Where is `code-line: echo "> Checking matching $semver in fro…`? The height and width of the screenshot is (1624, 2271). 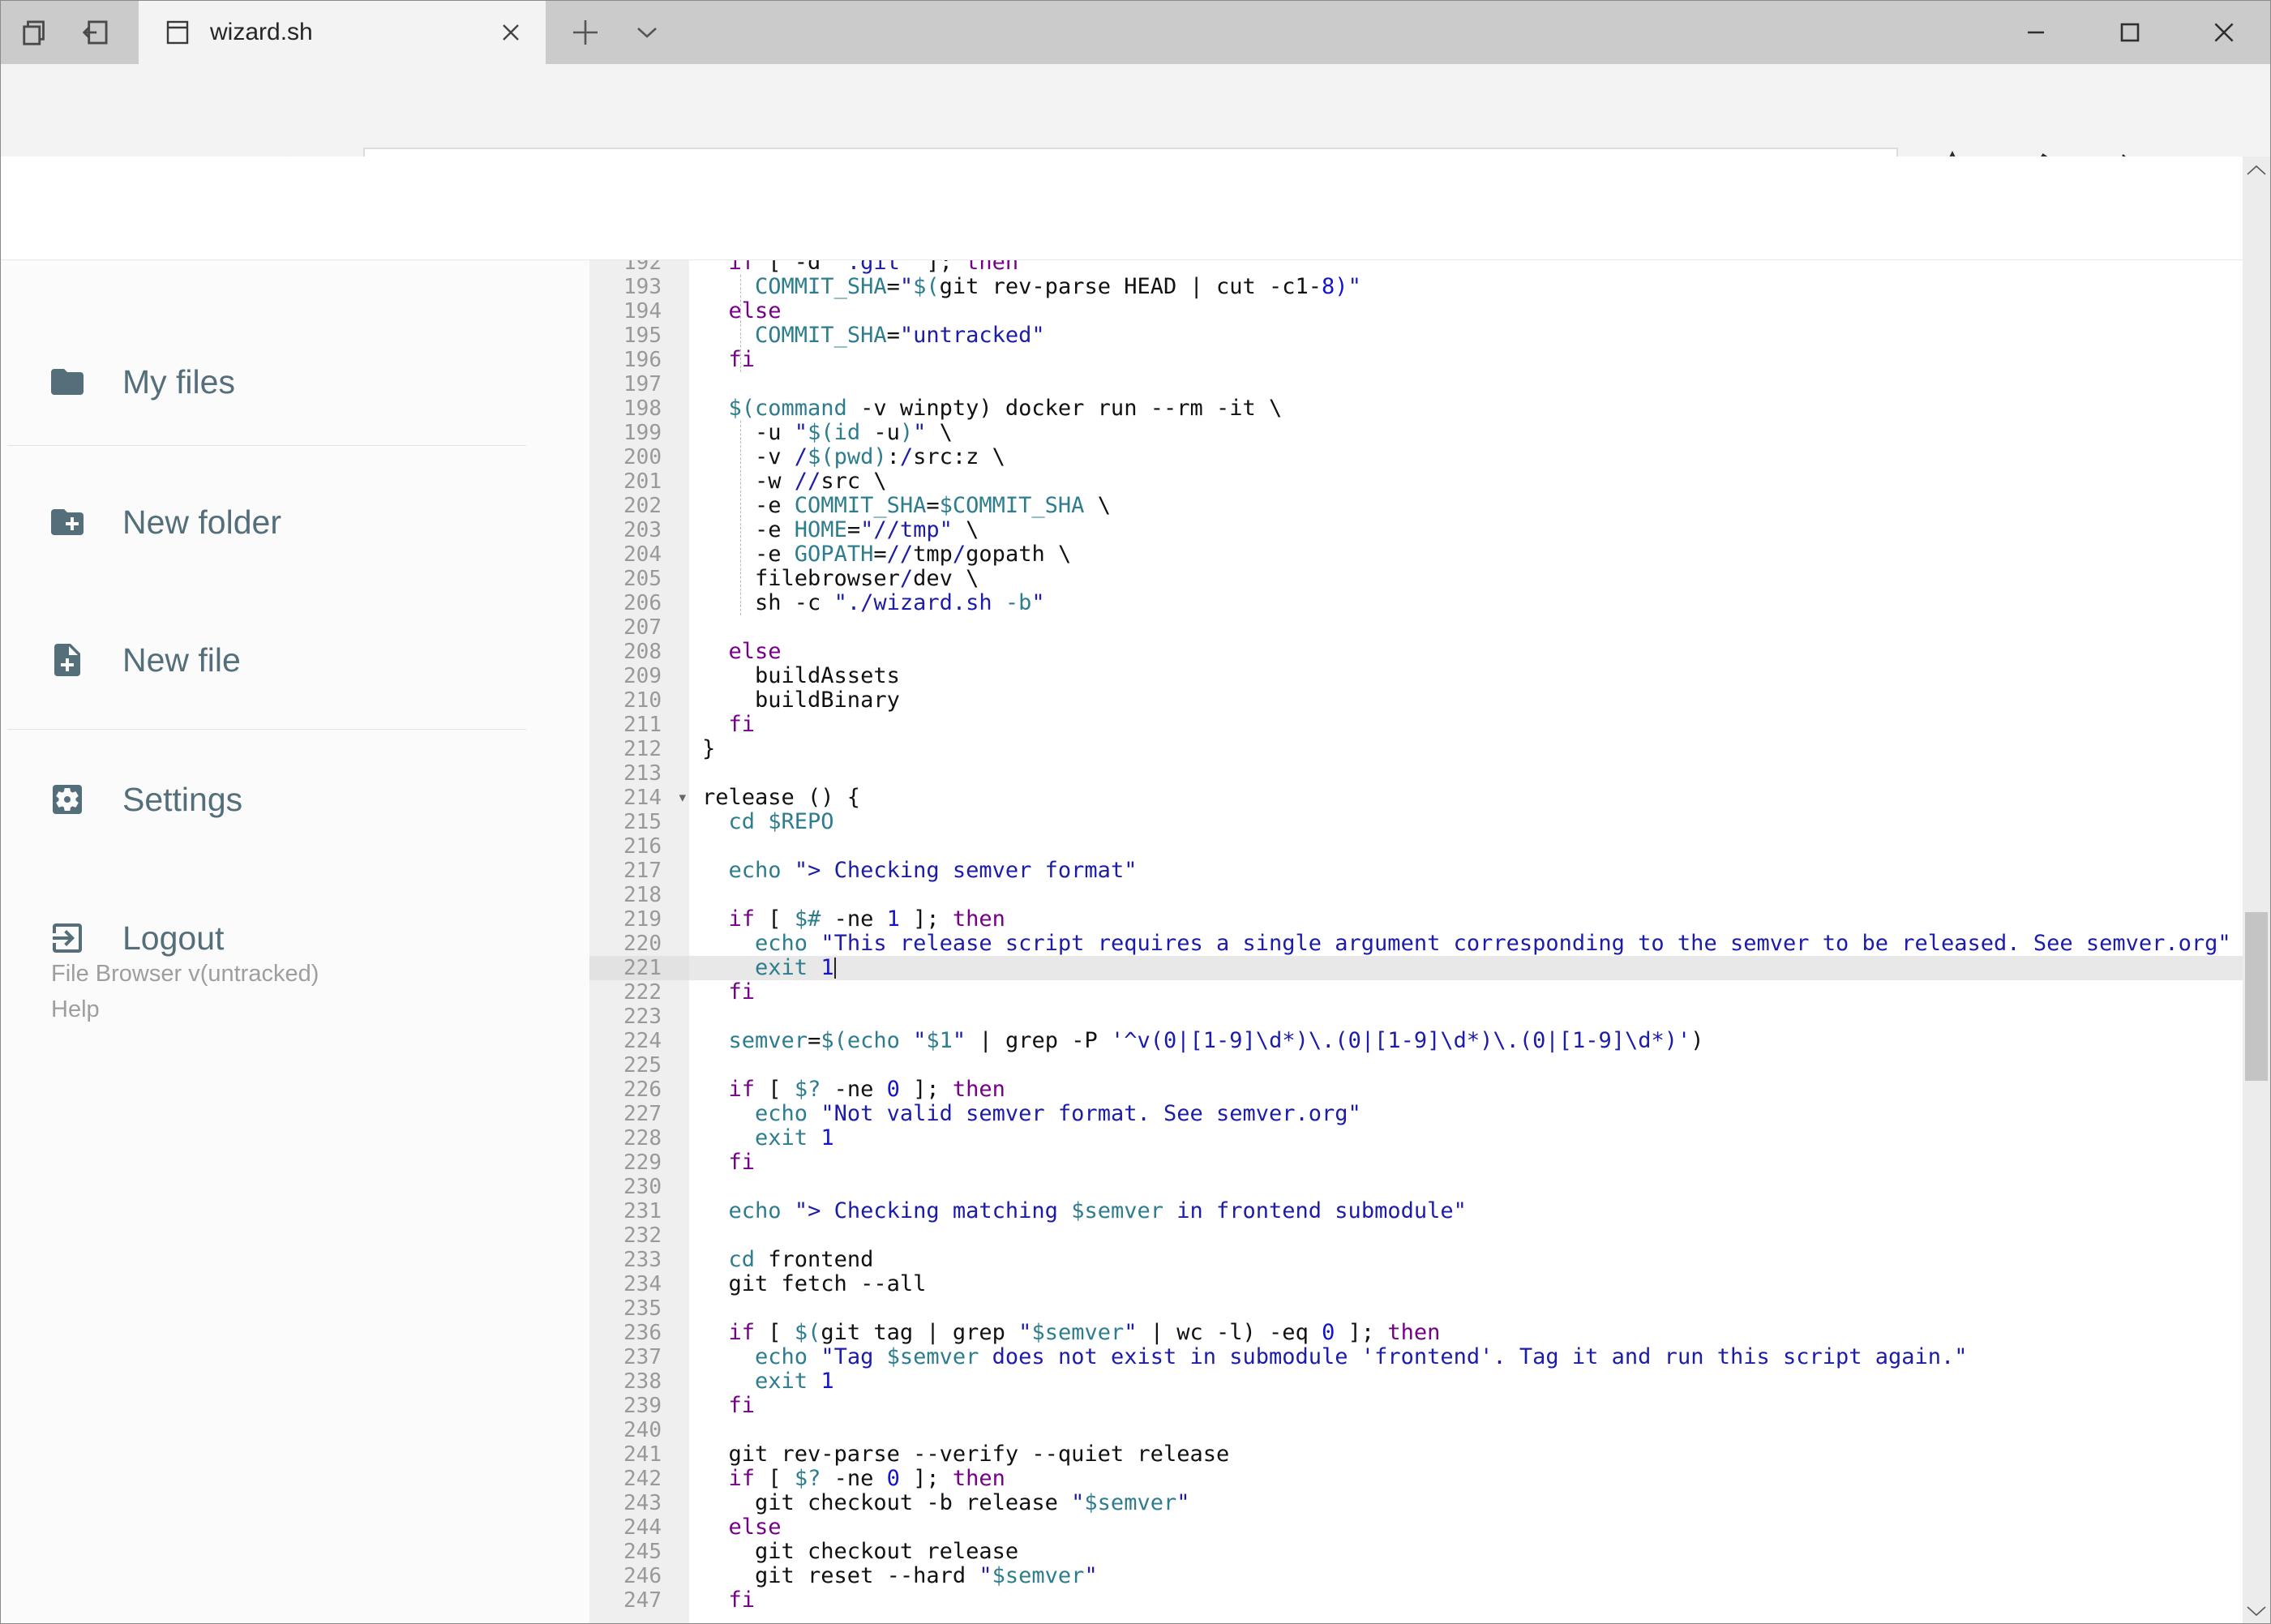
code-line: echo "> Checking matching $semver in fro… is located at coordinates (1467, 1211).